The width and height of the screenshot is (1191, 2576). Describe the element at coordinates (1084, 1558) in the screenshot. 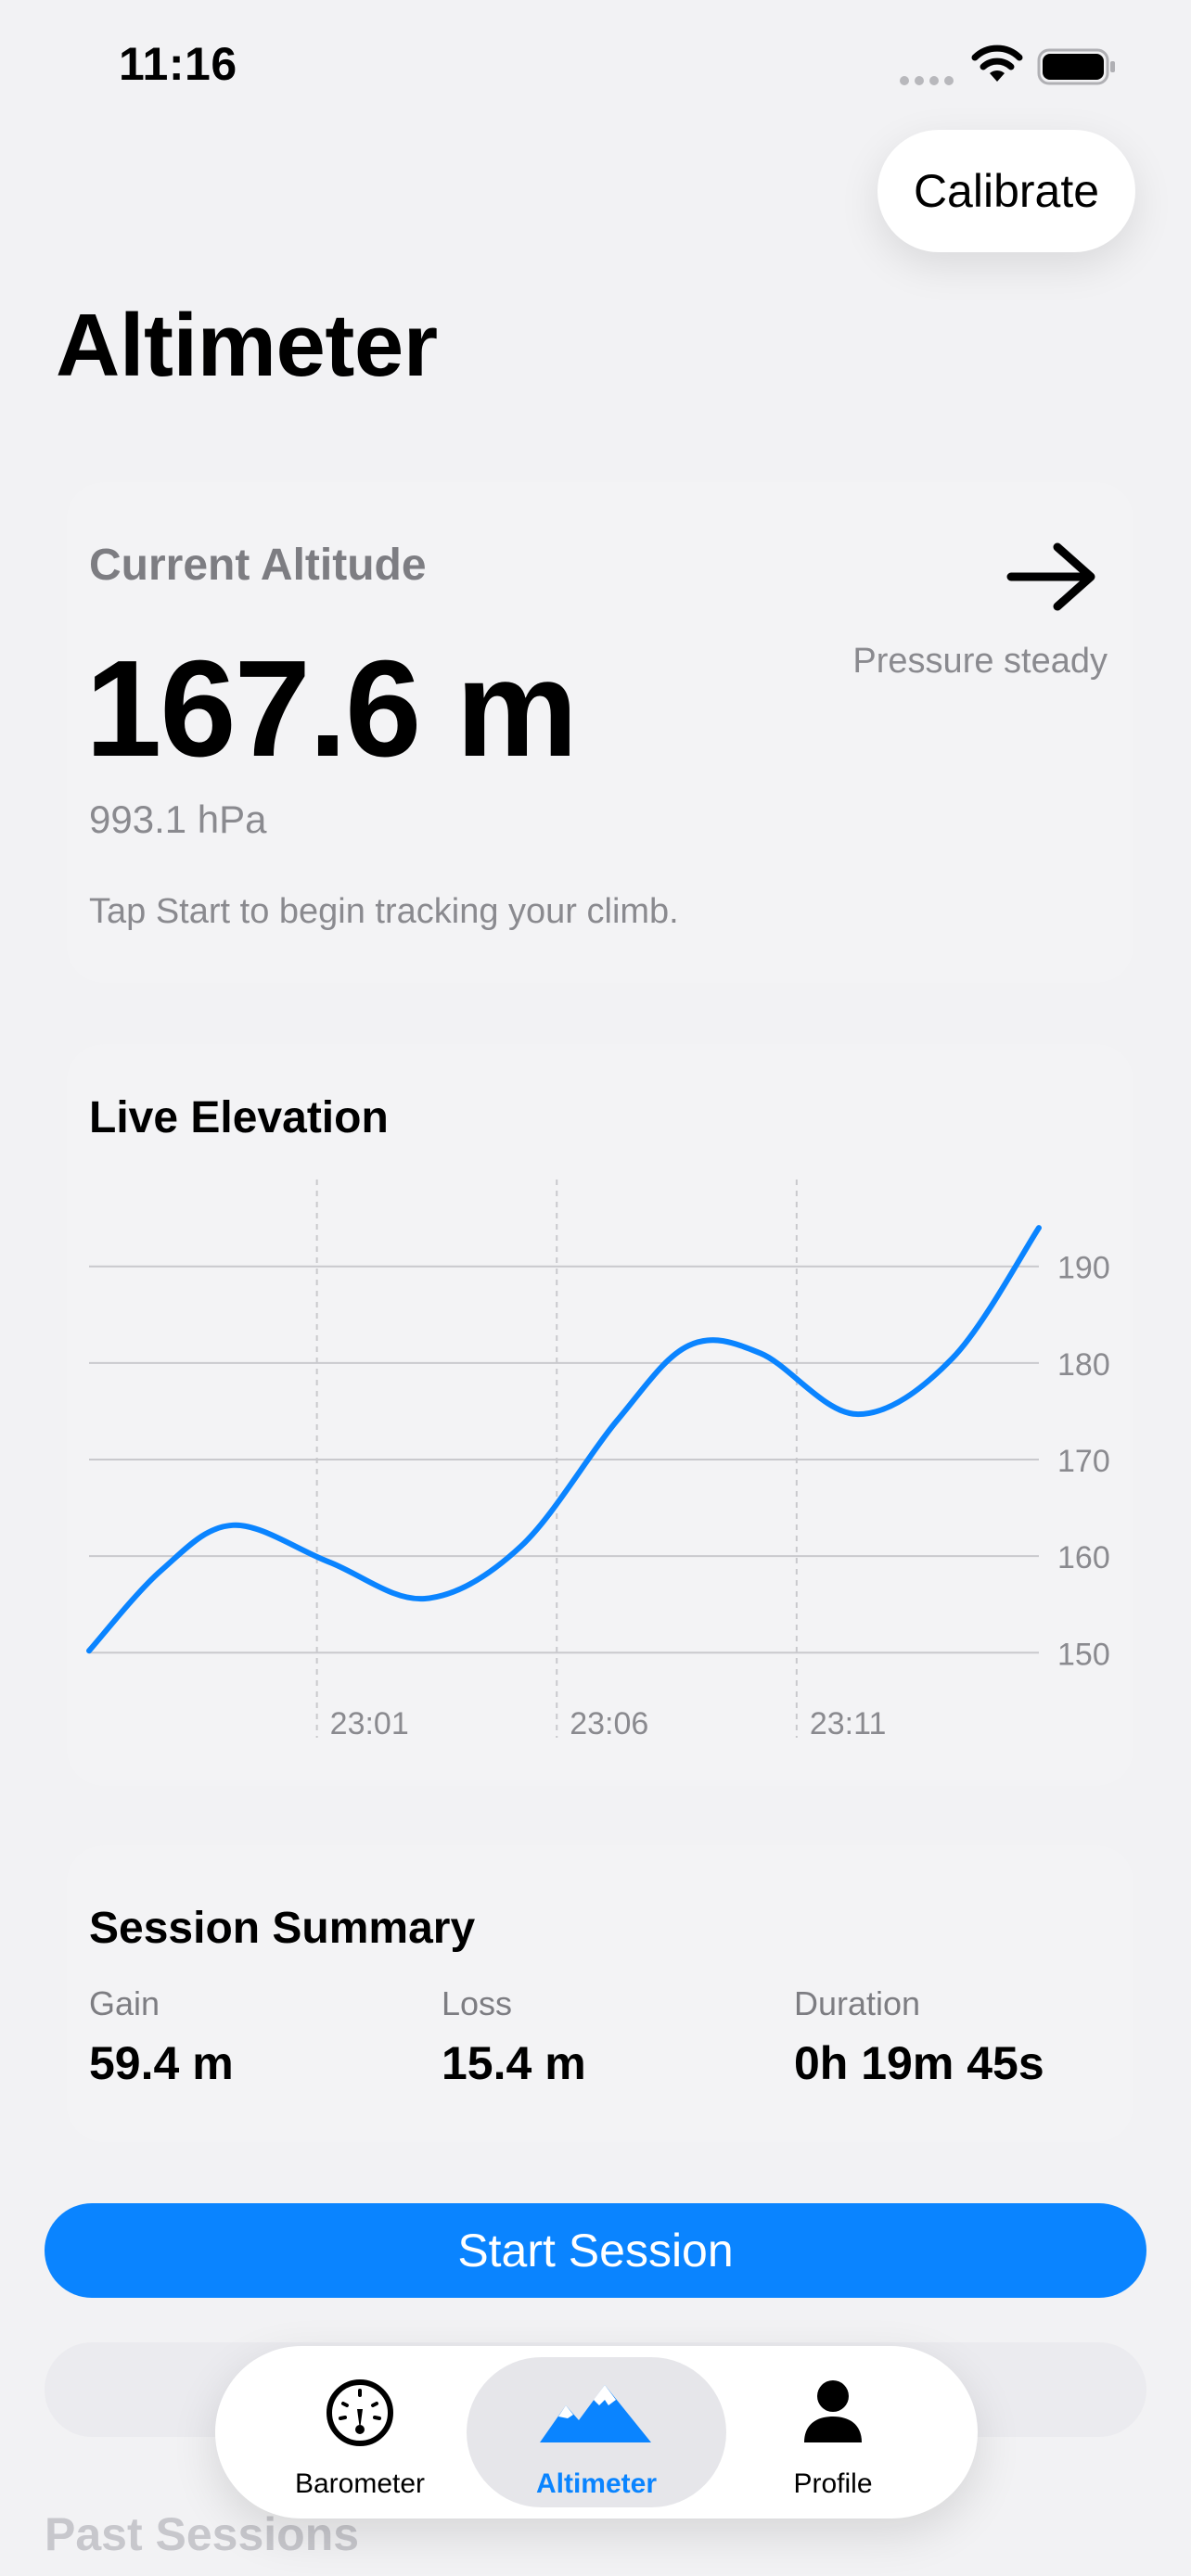

I see `y-tick-label: 160` at that location.